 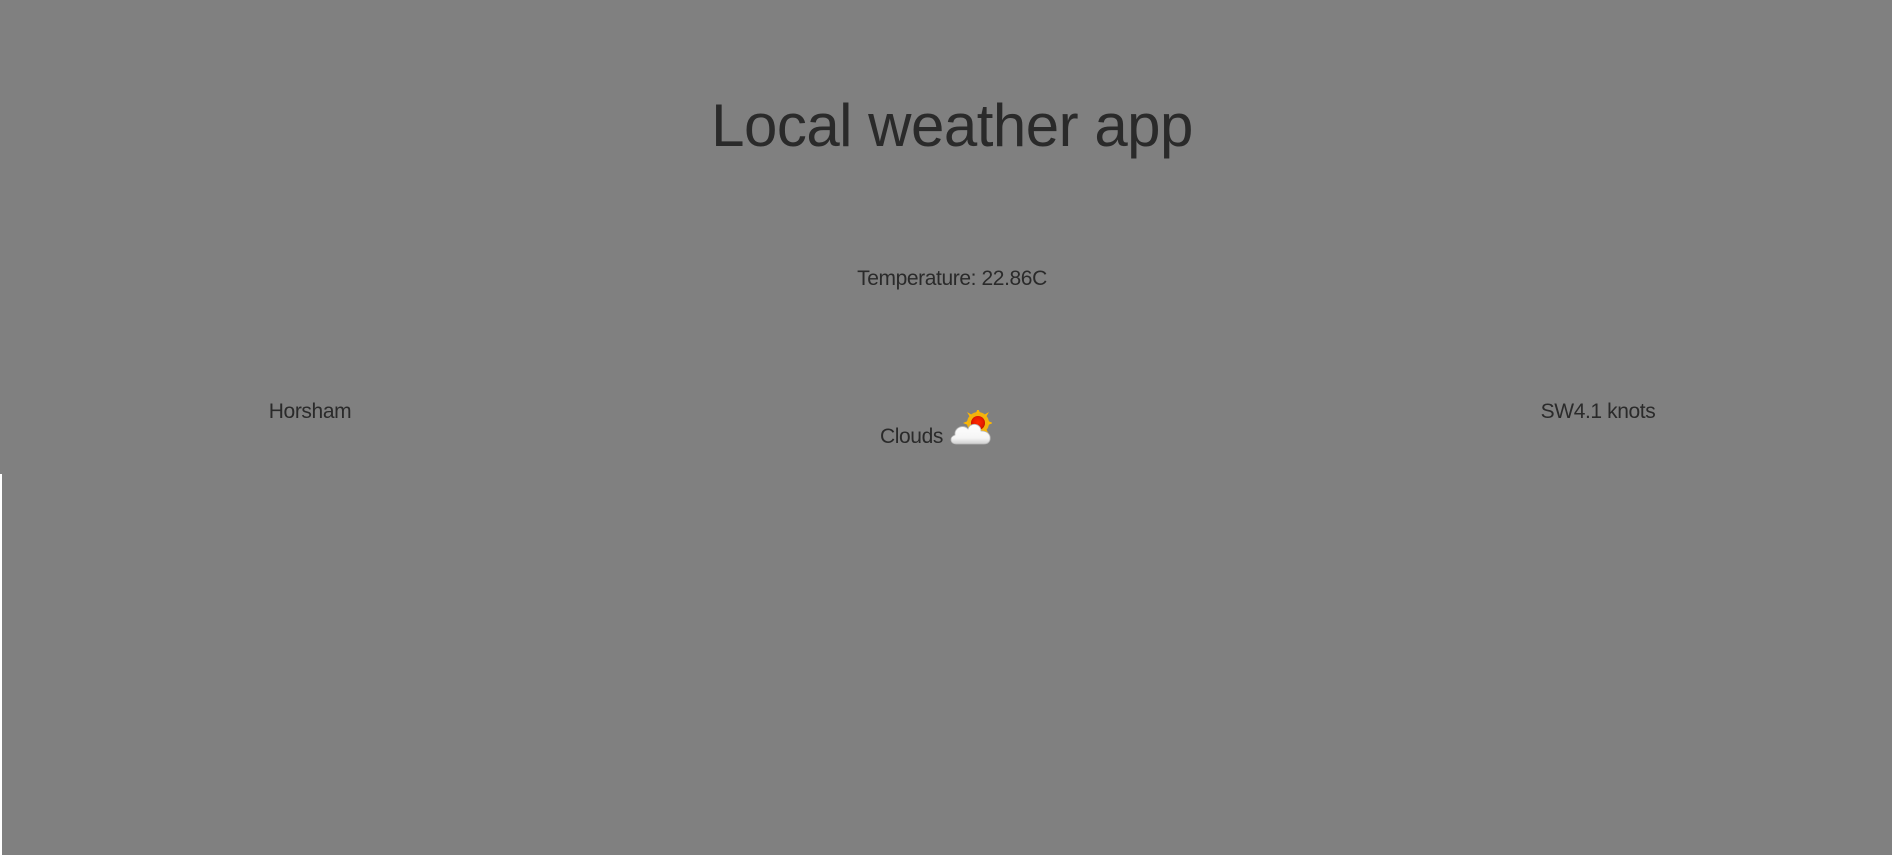 I want to click on page-title: Local weather app, so click(x=952, y=125).